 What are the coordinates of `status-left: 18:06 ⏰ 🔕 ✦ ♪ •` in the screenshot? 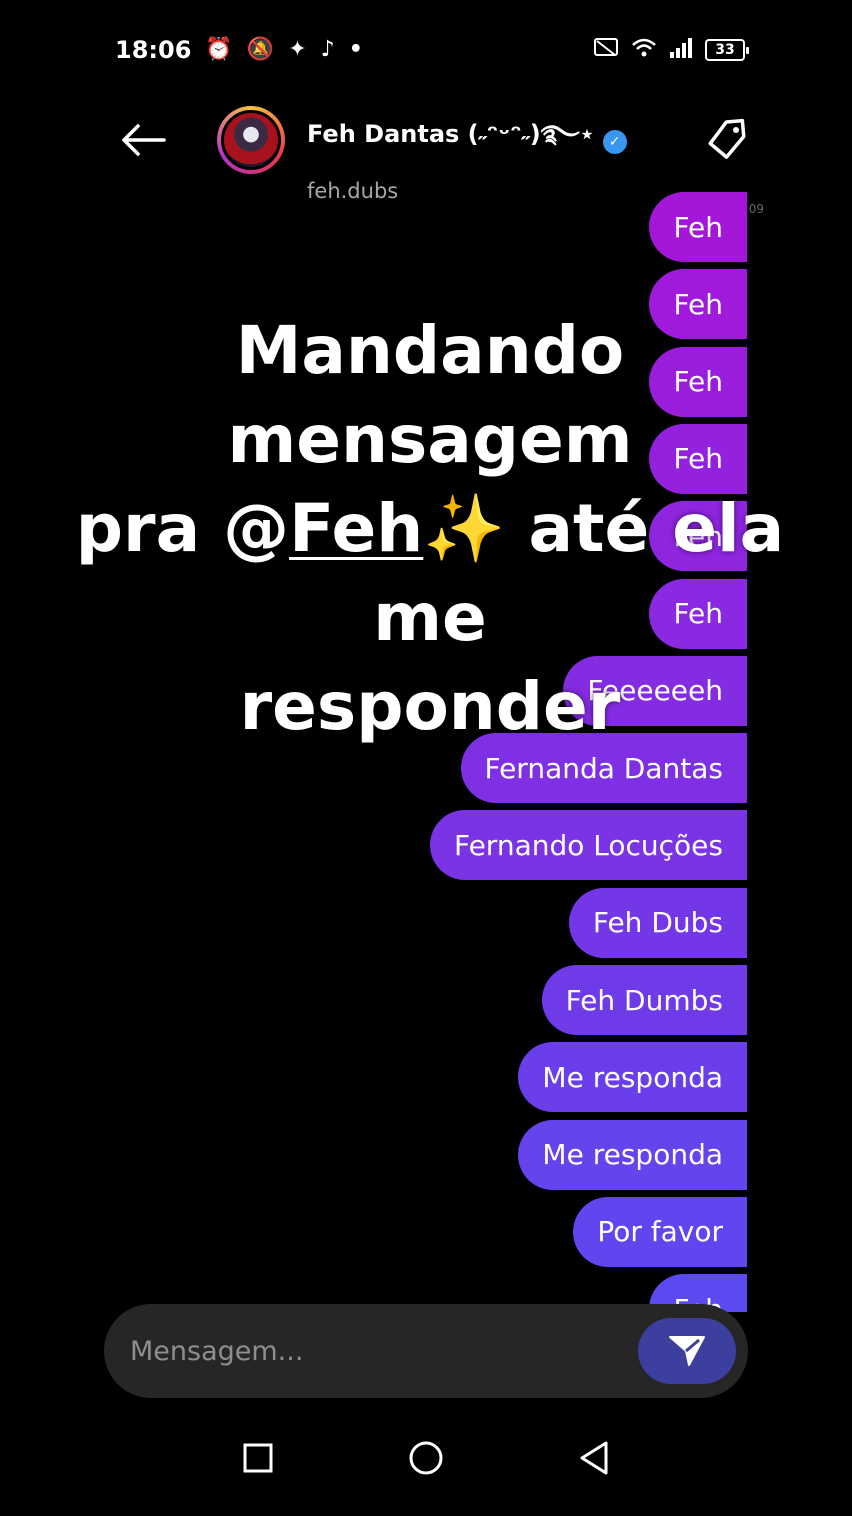 It's located at (239, 50).